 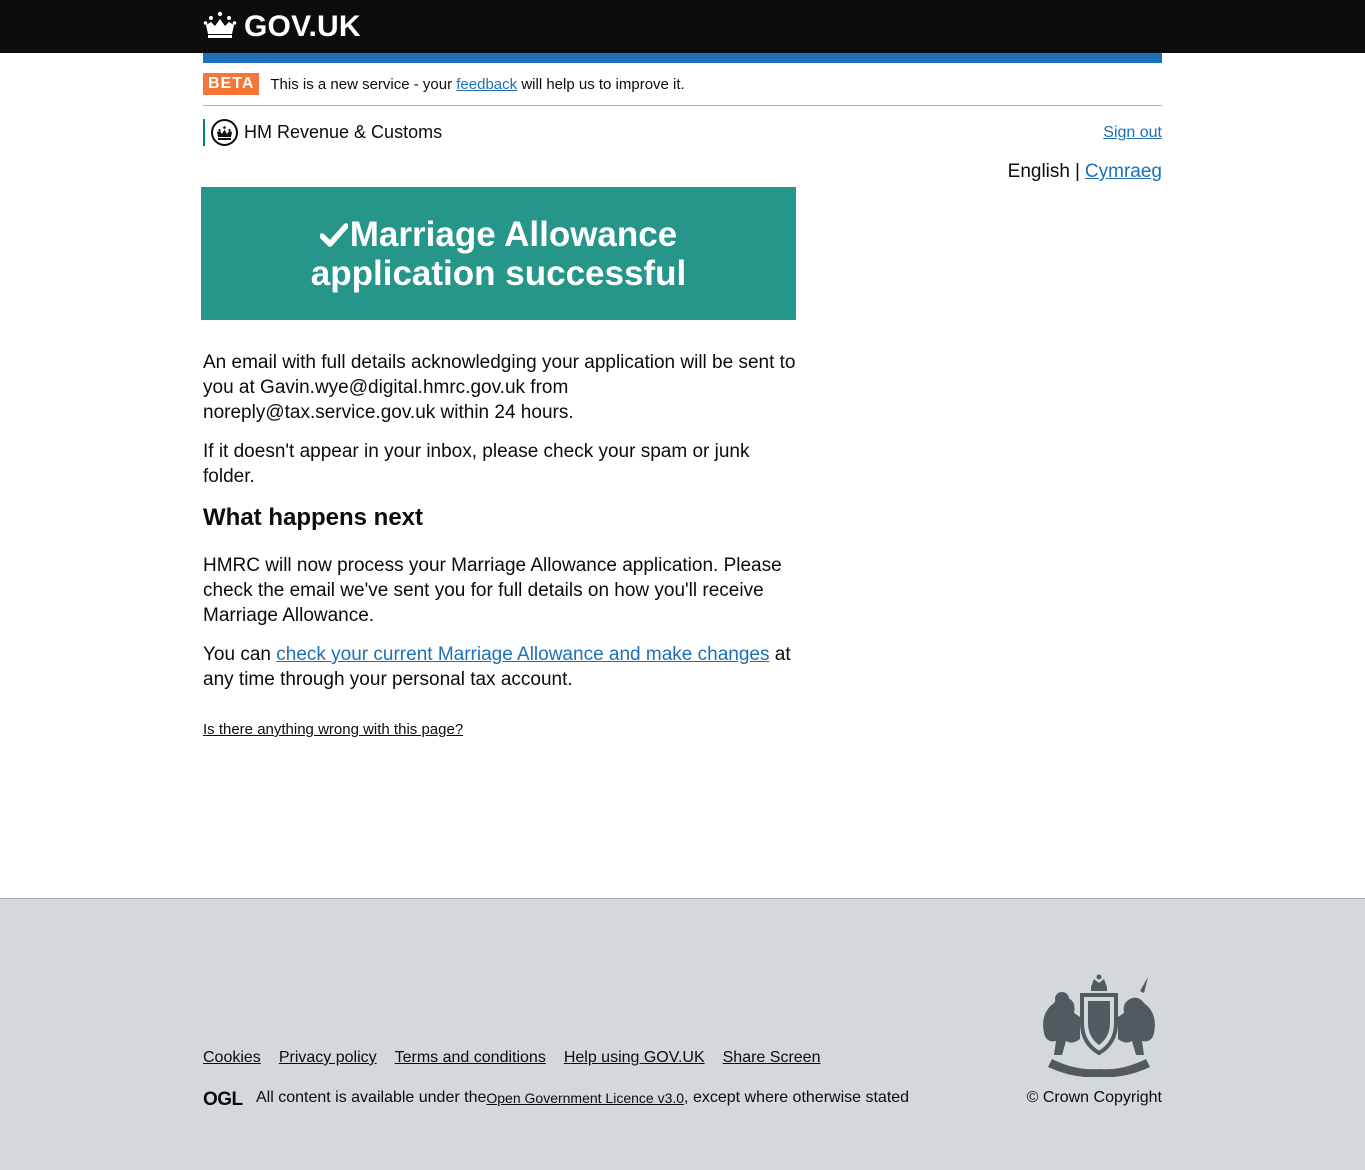 What do you see at coordinates (498, 273) in the screenshot?
I see `confirmation-title-line2: application successful` at bounding box center [498, 273].